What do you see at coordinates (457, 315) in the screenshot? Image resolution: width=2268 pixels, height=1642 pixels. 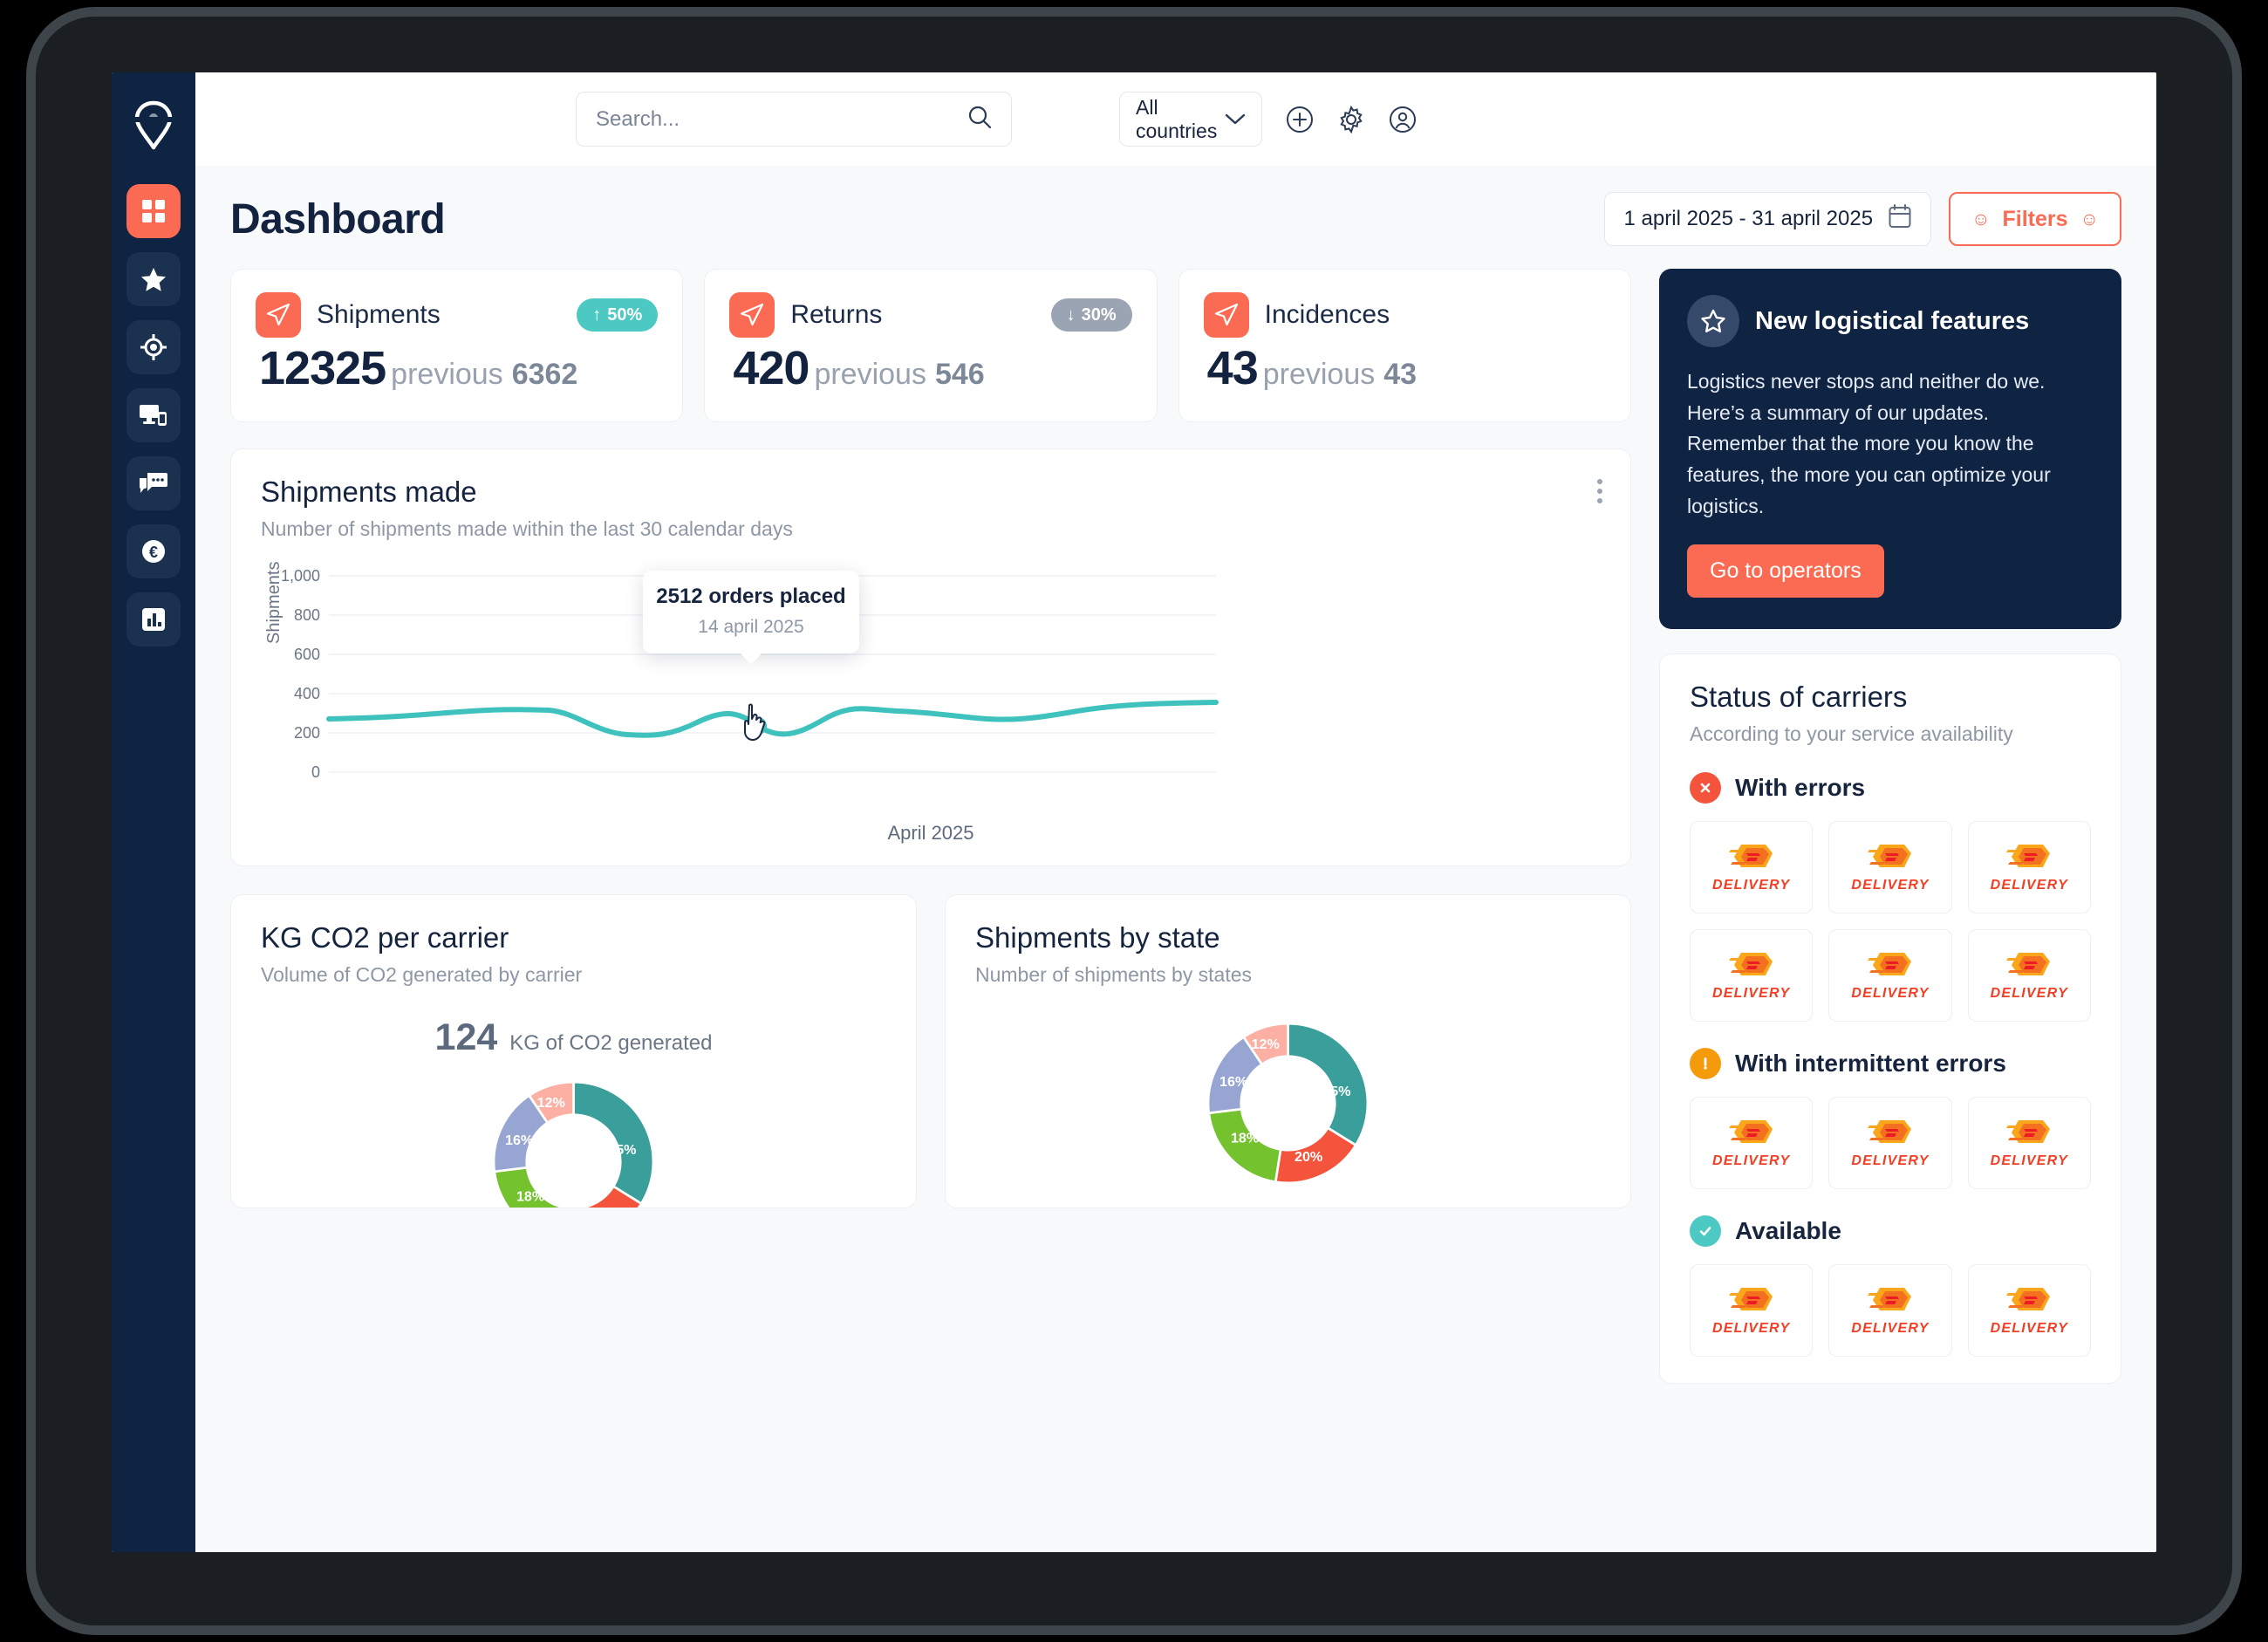 I see `kpi-header: Shipments ↑ 50%` at bounding box center [457, 315].